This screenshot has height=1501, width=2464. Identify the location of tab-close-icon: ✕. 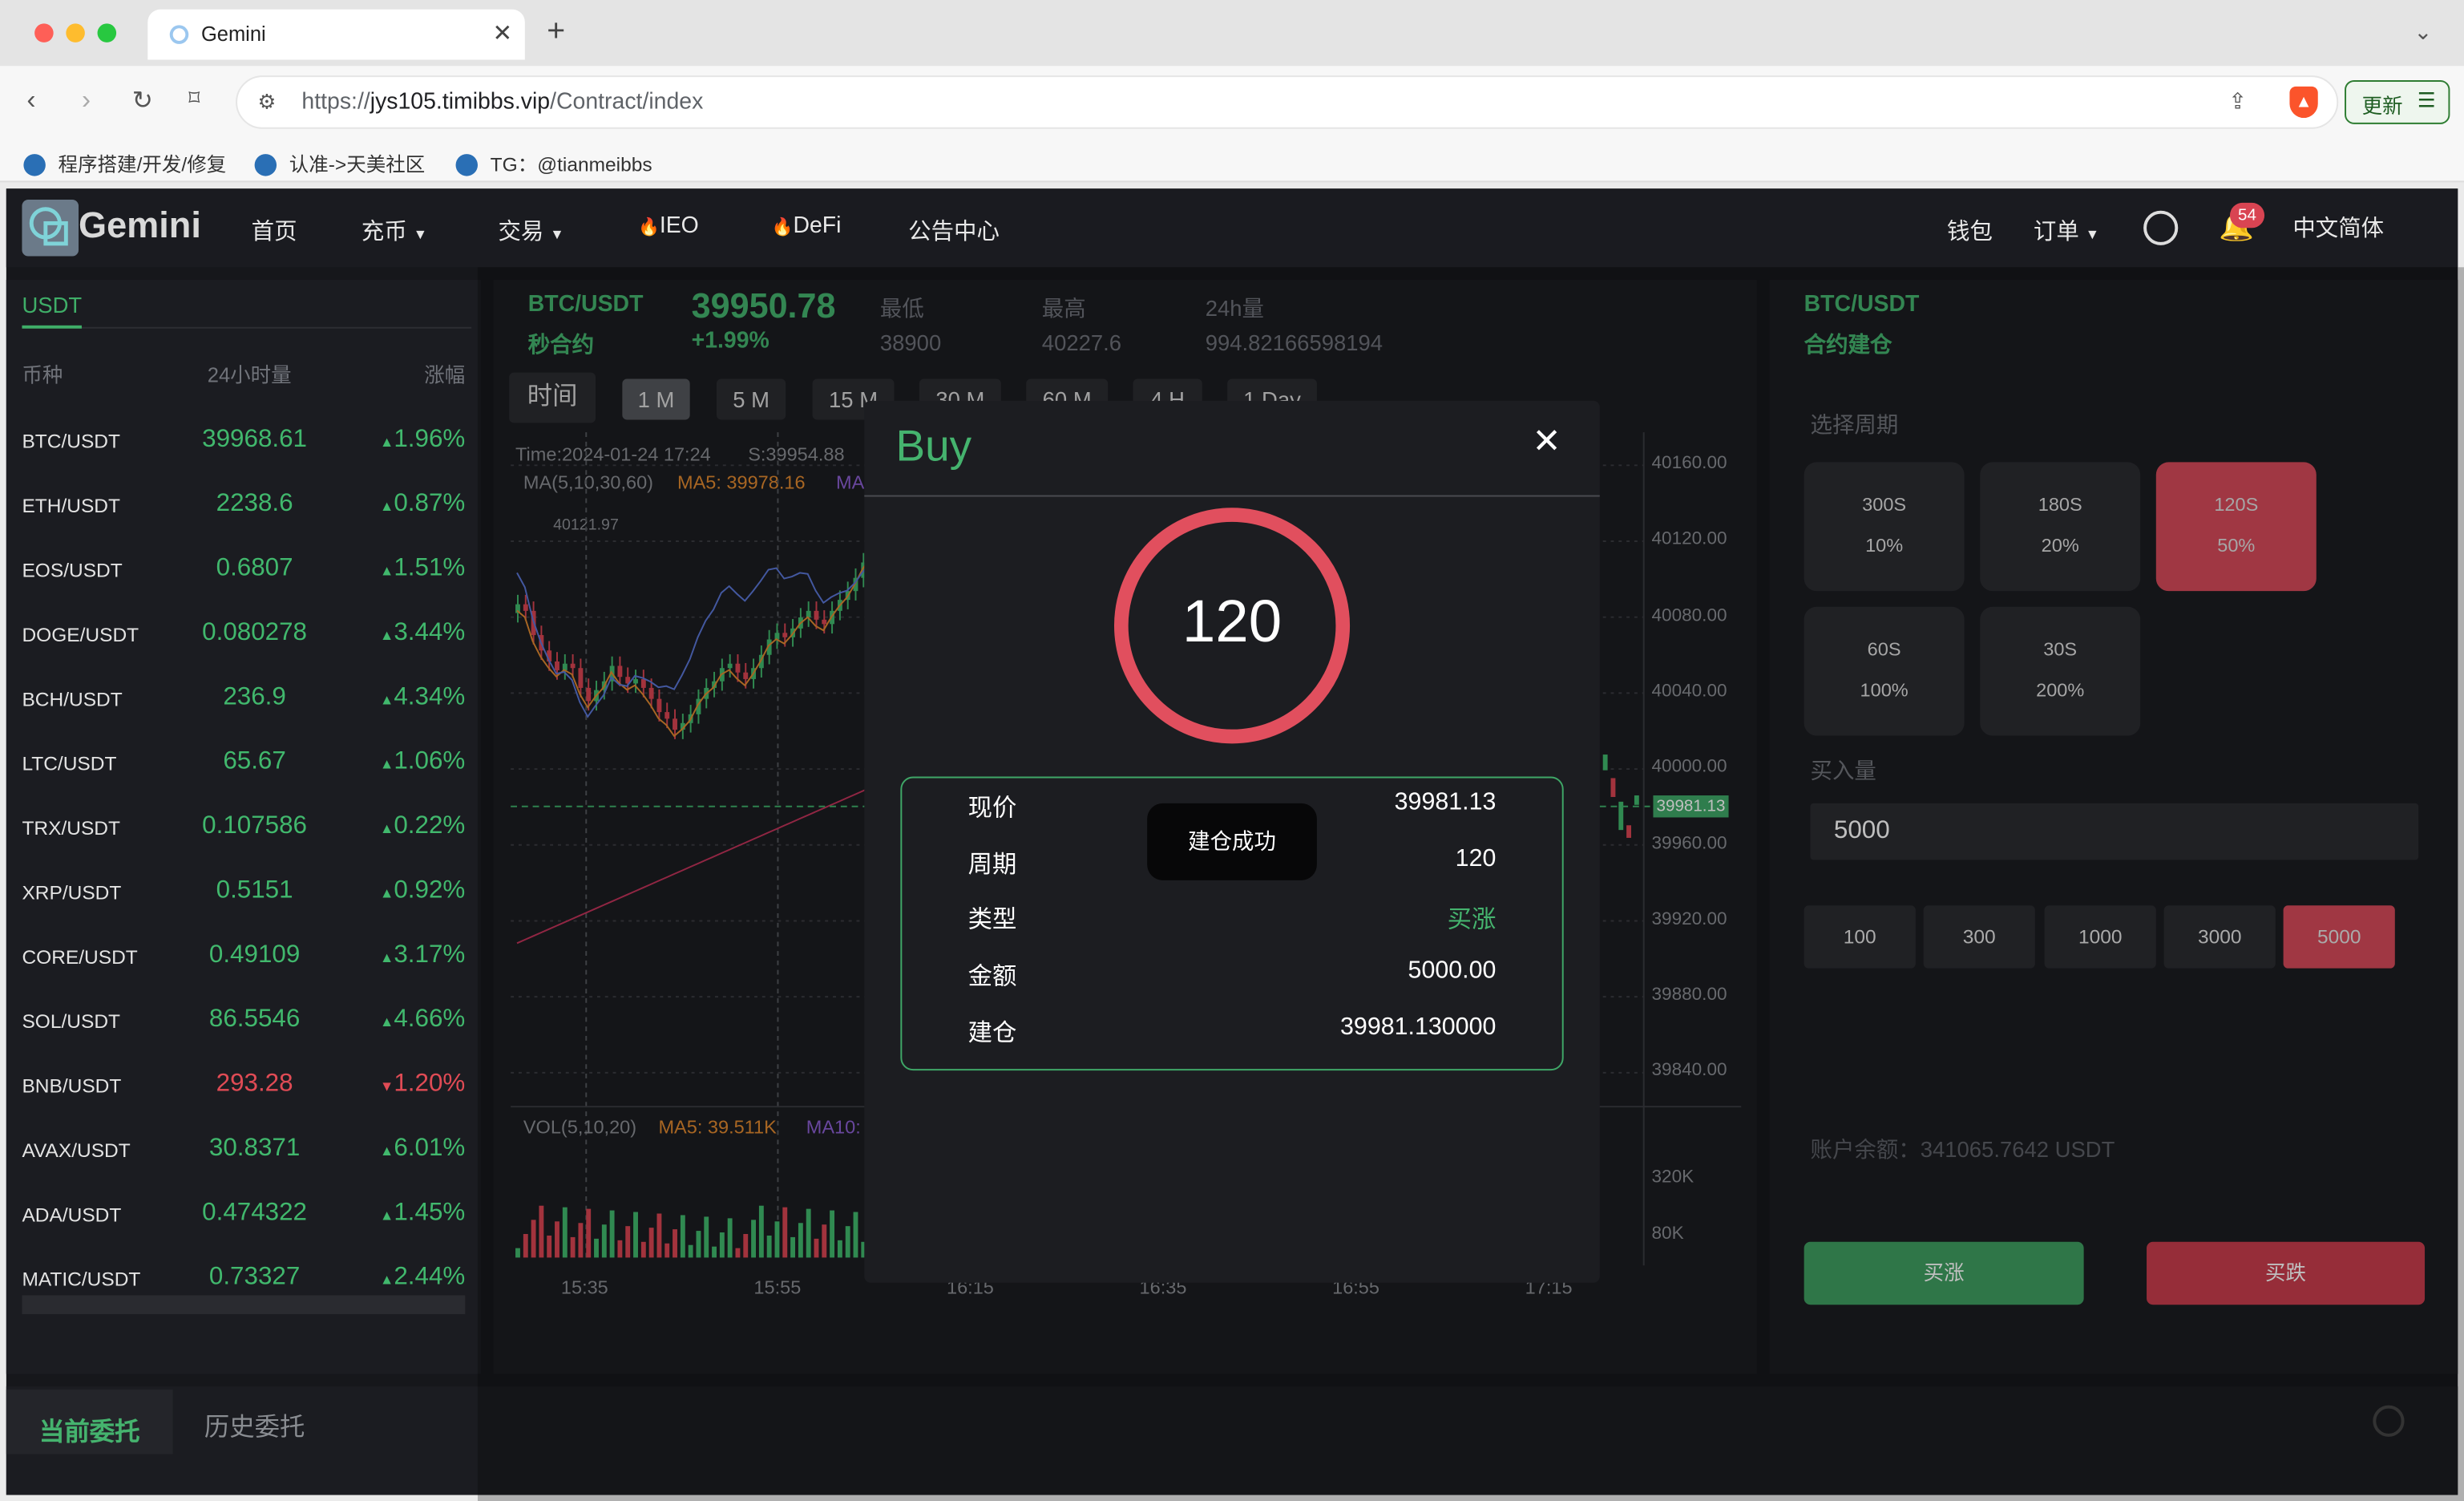
(502, 33).